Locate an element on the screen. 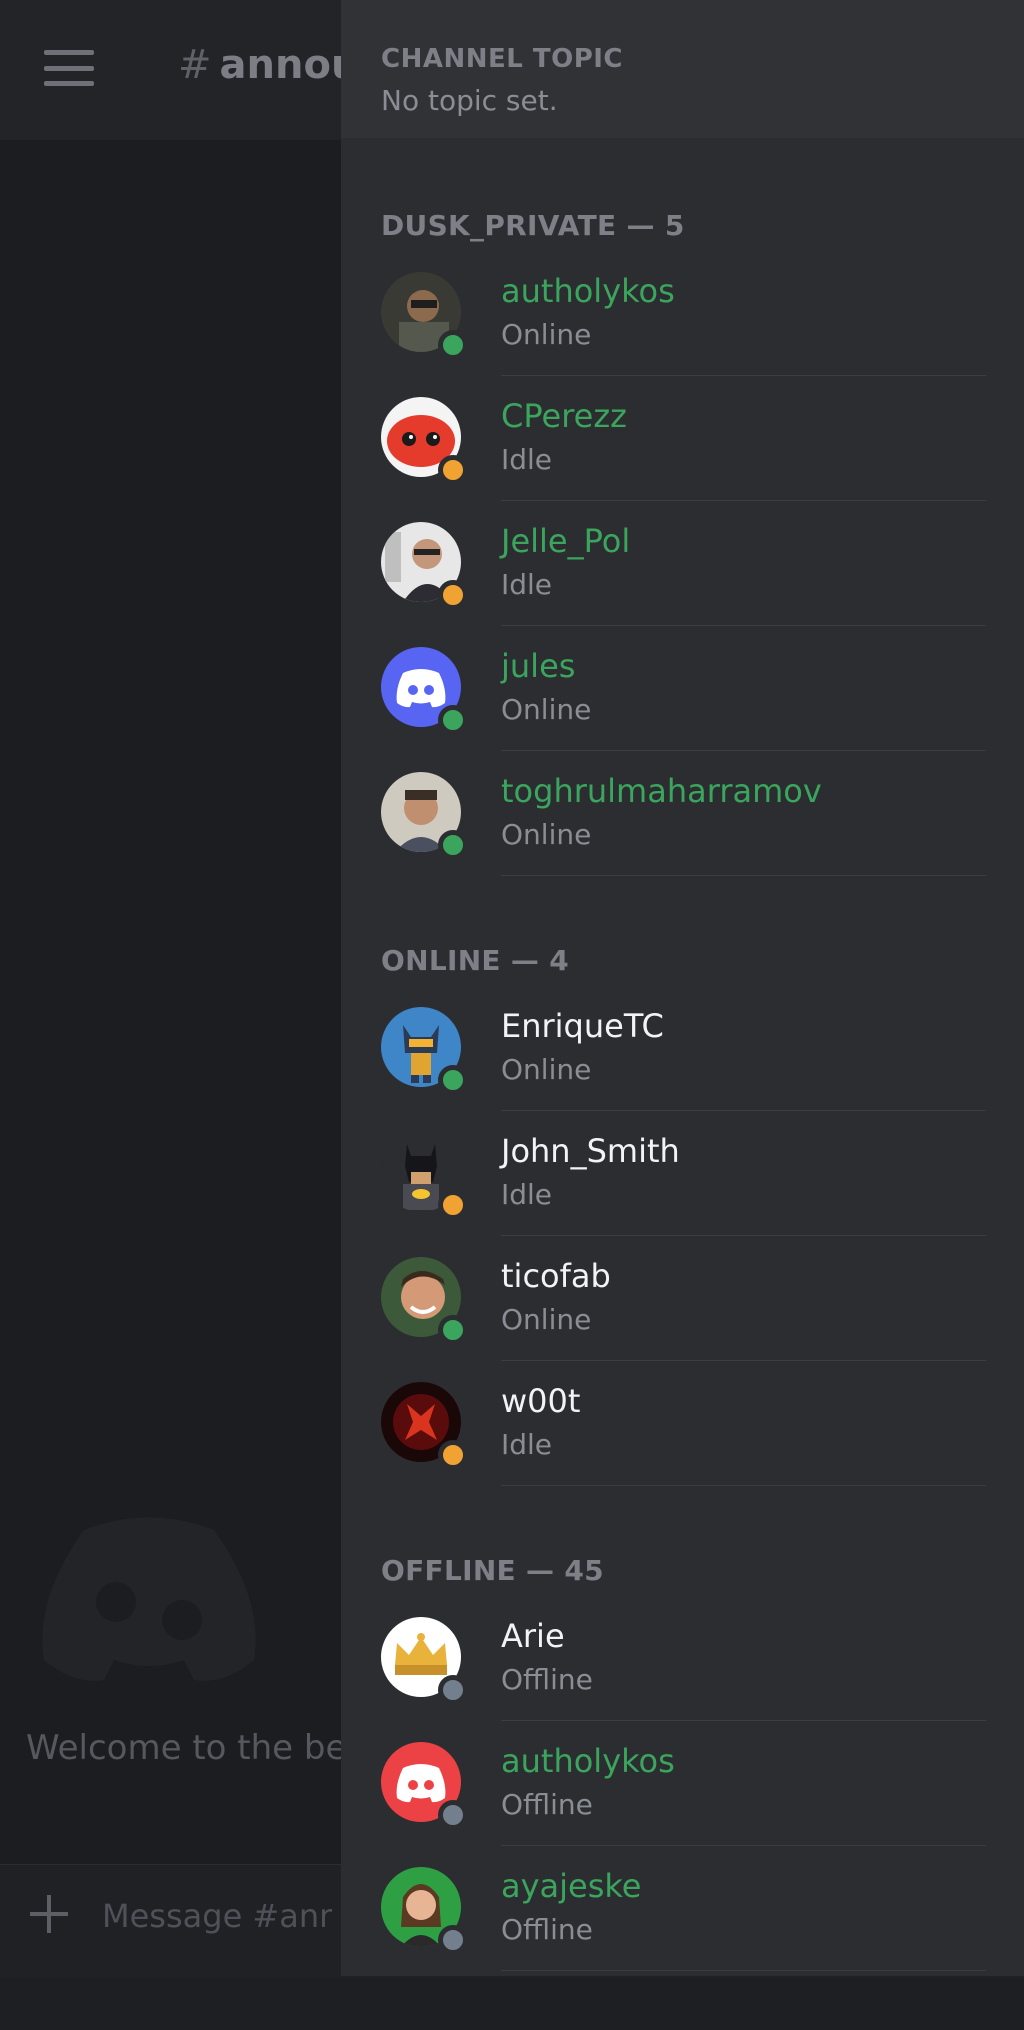 The image size is (1024, 2030). channel-topic: CHANNEL TOPIC No topic set. is located at coordinates (682, 69).